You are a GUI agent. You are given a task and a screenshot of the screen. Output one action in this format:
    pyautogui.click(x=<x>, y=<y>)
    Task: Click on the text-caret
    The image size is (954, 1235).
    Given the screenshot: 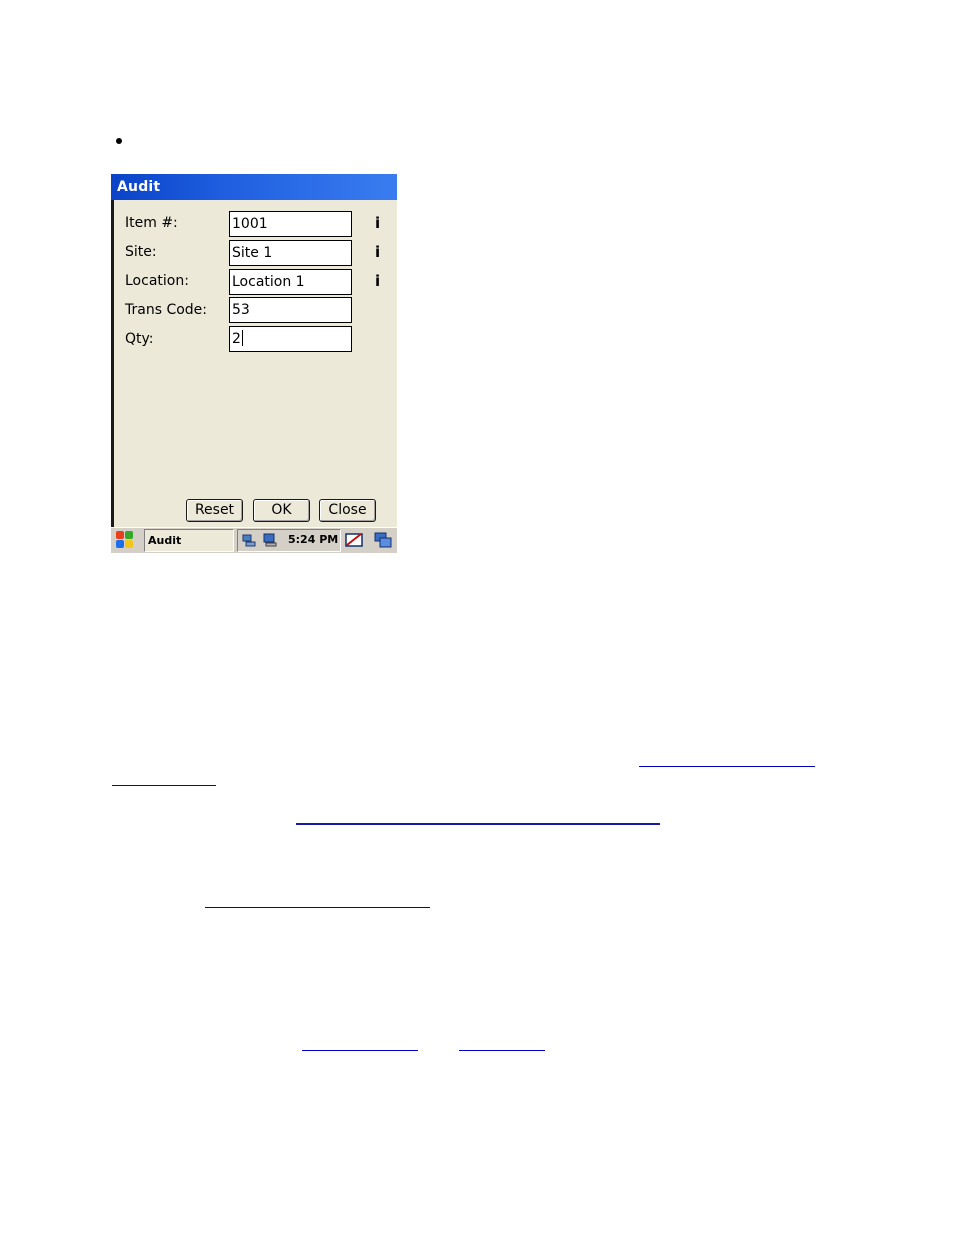 What is the action you would take?
    pyautogui.click(x=242, y=338)
    